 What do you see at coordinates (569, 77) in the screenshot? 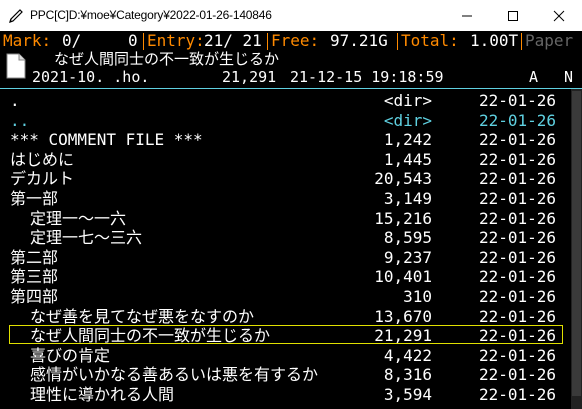
I see `flag: N` at bounding box center [569, 77].